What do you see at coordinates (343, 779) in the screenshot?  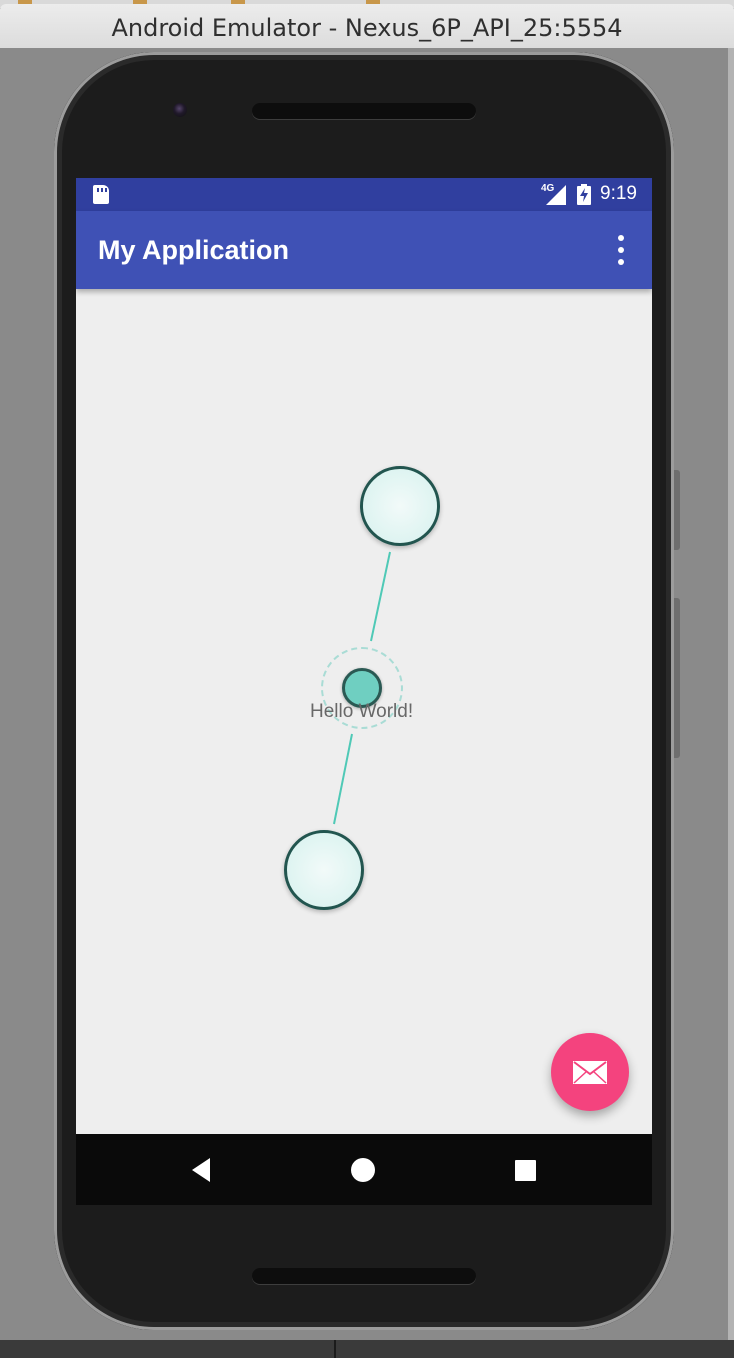 I see `connector-line-bottom` at bounding box center [343, 779].